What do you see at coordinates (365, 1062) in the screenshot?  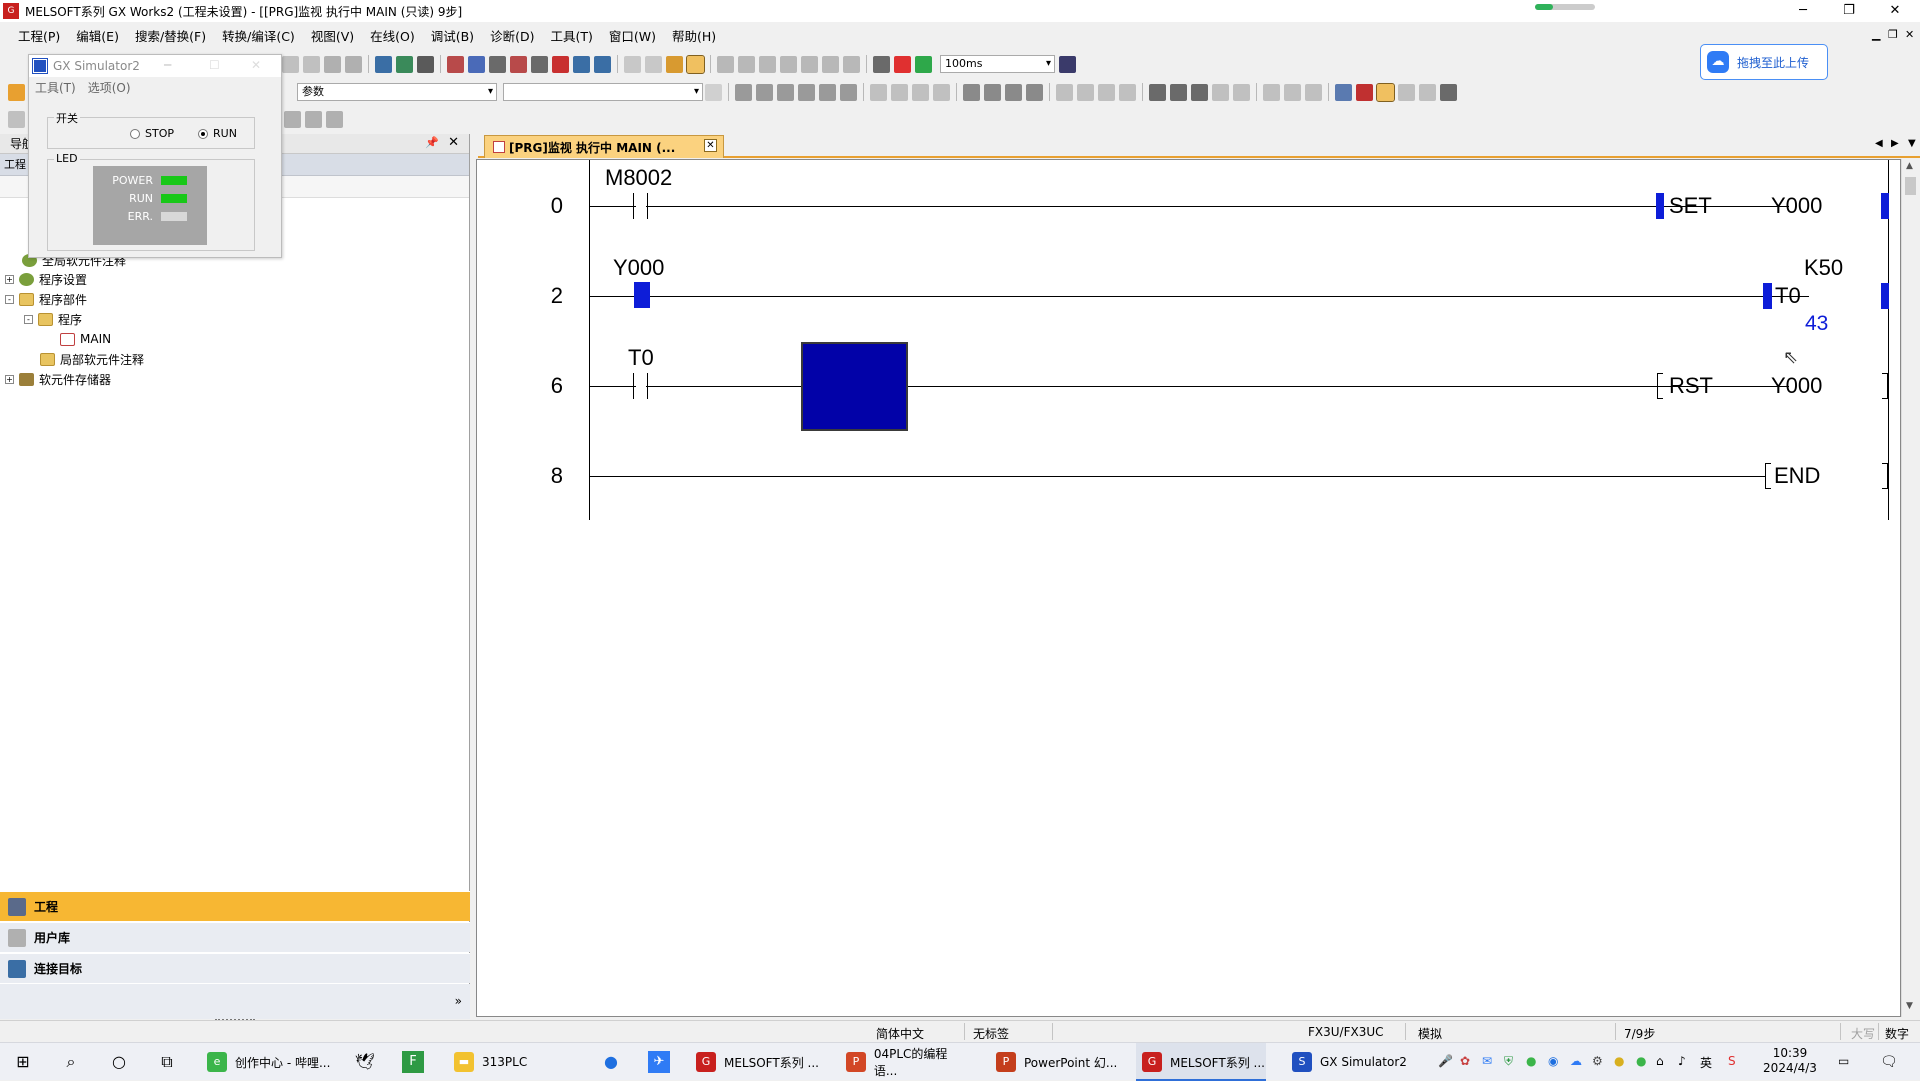 I see `bird-app-icon: 🕊` at bounding box center [365, 1062].